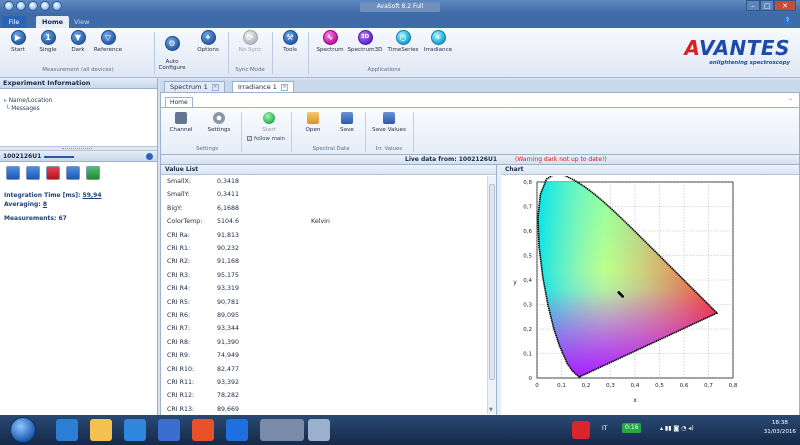  Describe the element at coordinates (80, 101) in the screenshot. I see `tree-item-name-location: ▹ Name/Location` at that location.